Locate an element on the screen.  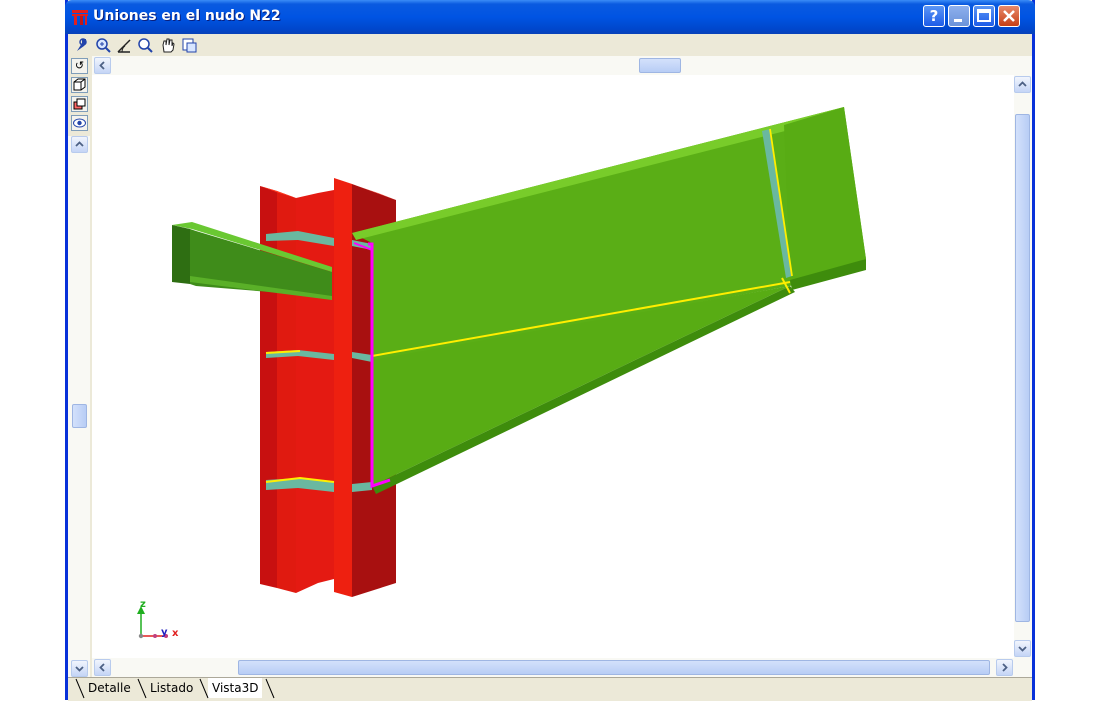
close-button is located at coordinates (1009, 16).